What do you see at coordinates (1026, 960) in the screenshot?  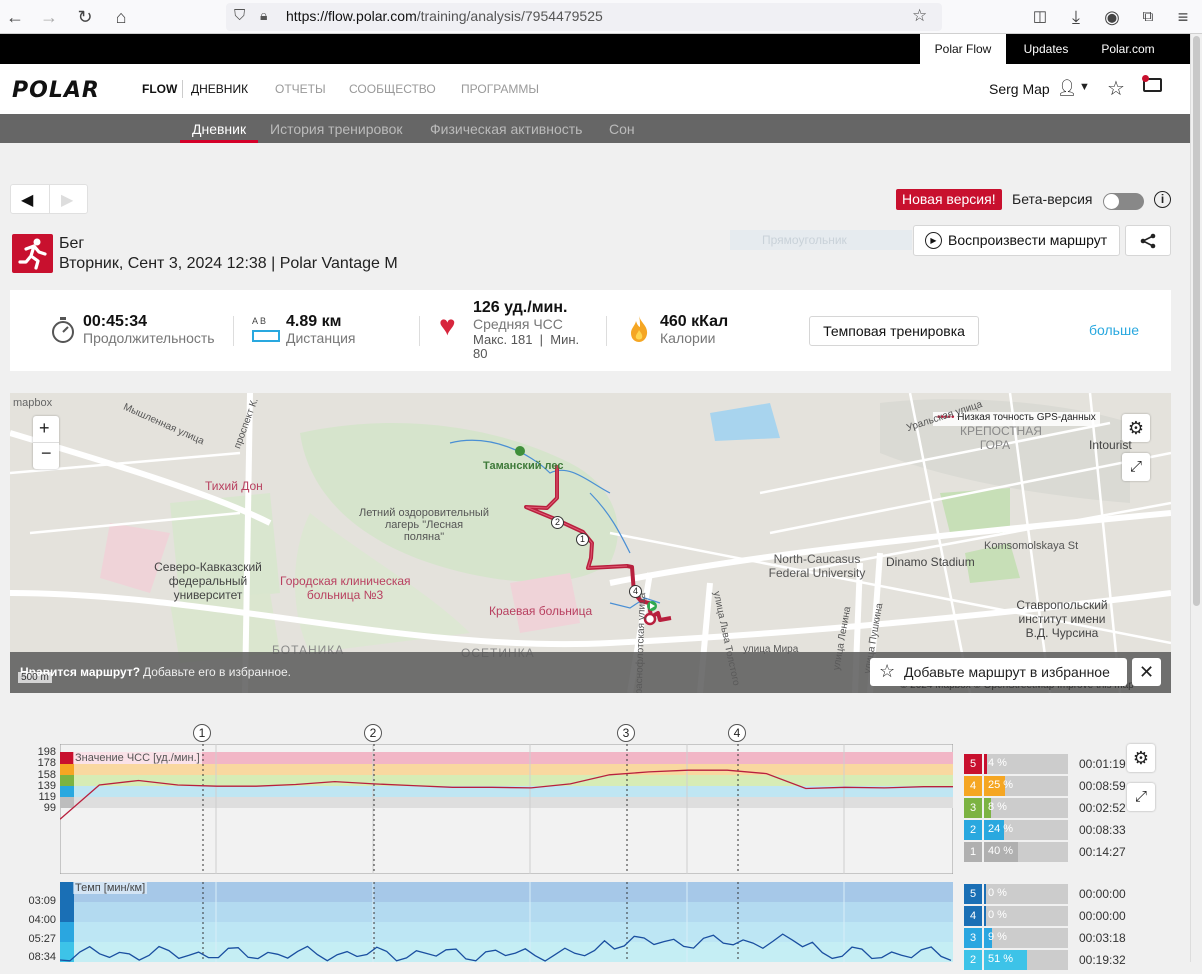 I see `zone-bar: 51 %` at bounding box center [1026, 960].